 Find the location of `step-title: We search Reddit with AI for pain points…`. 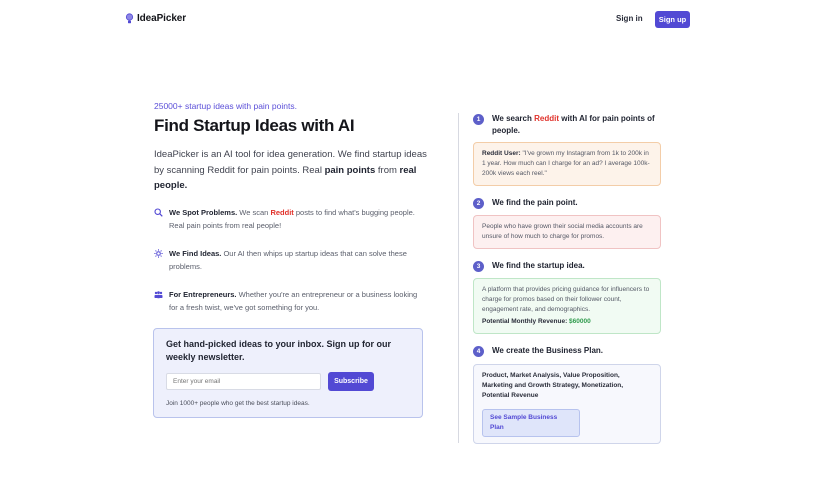

step-title: We search Reddit with AI for pain points… is located at coordinates (573, 124).